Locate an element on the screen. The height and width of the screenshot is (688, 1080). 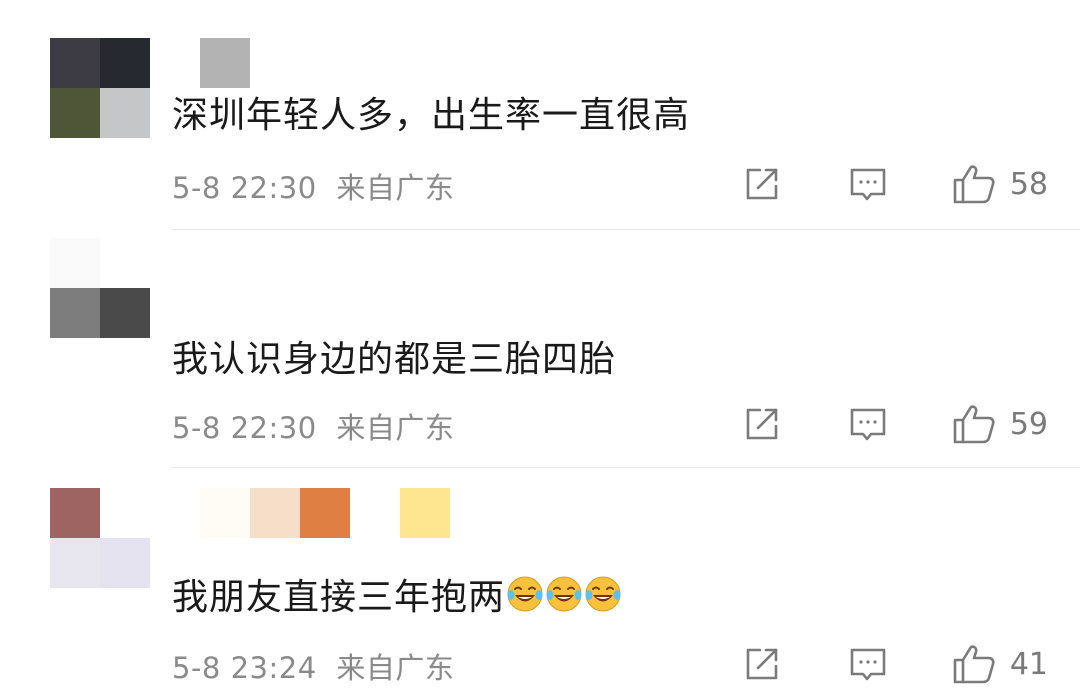
comment-actions: 58 is located at coordinates (895, 184).